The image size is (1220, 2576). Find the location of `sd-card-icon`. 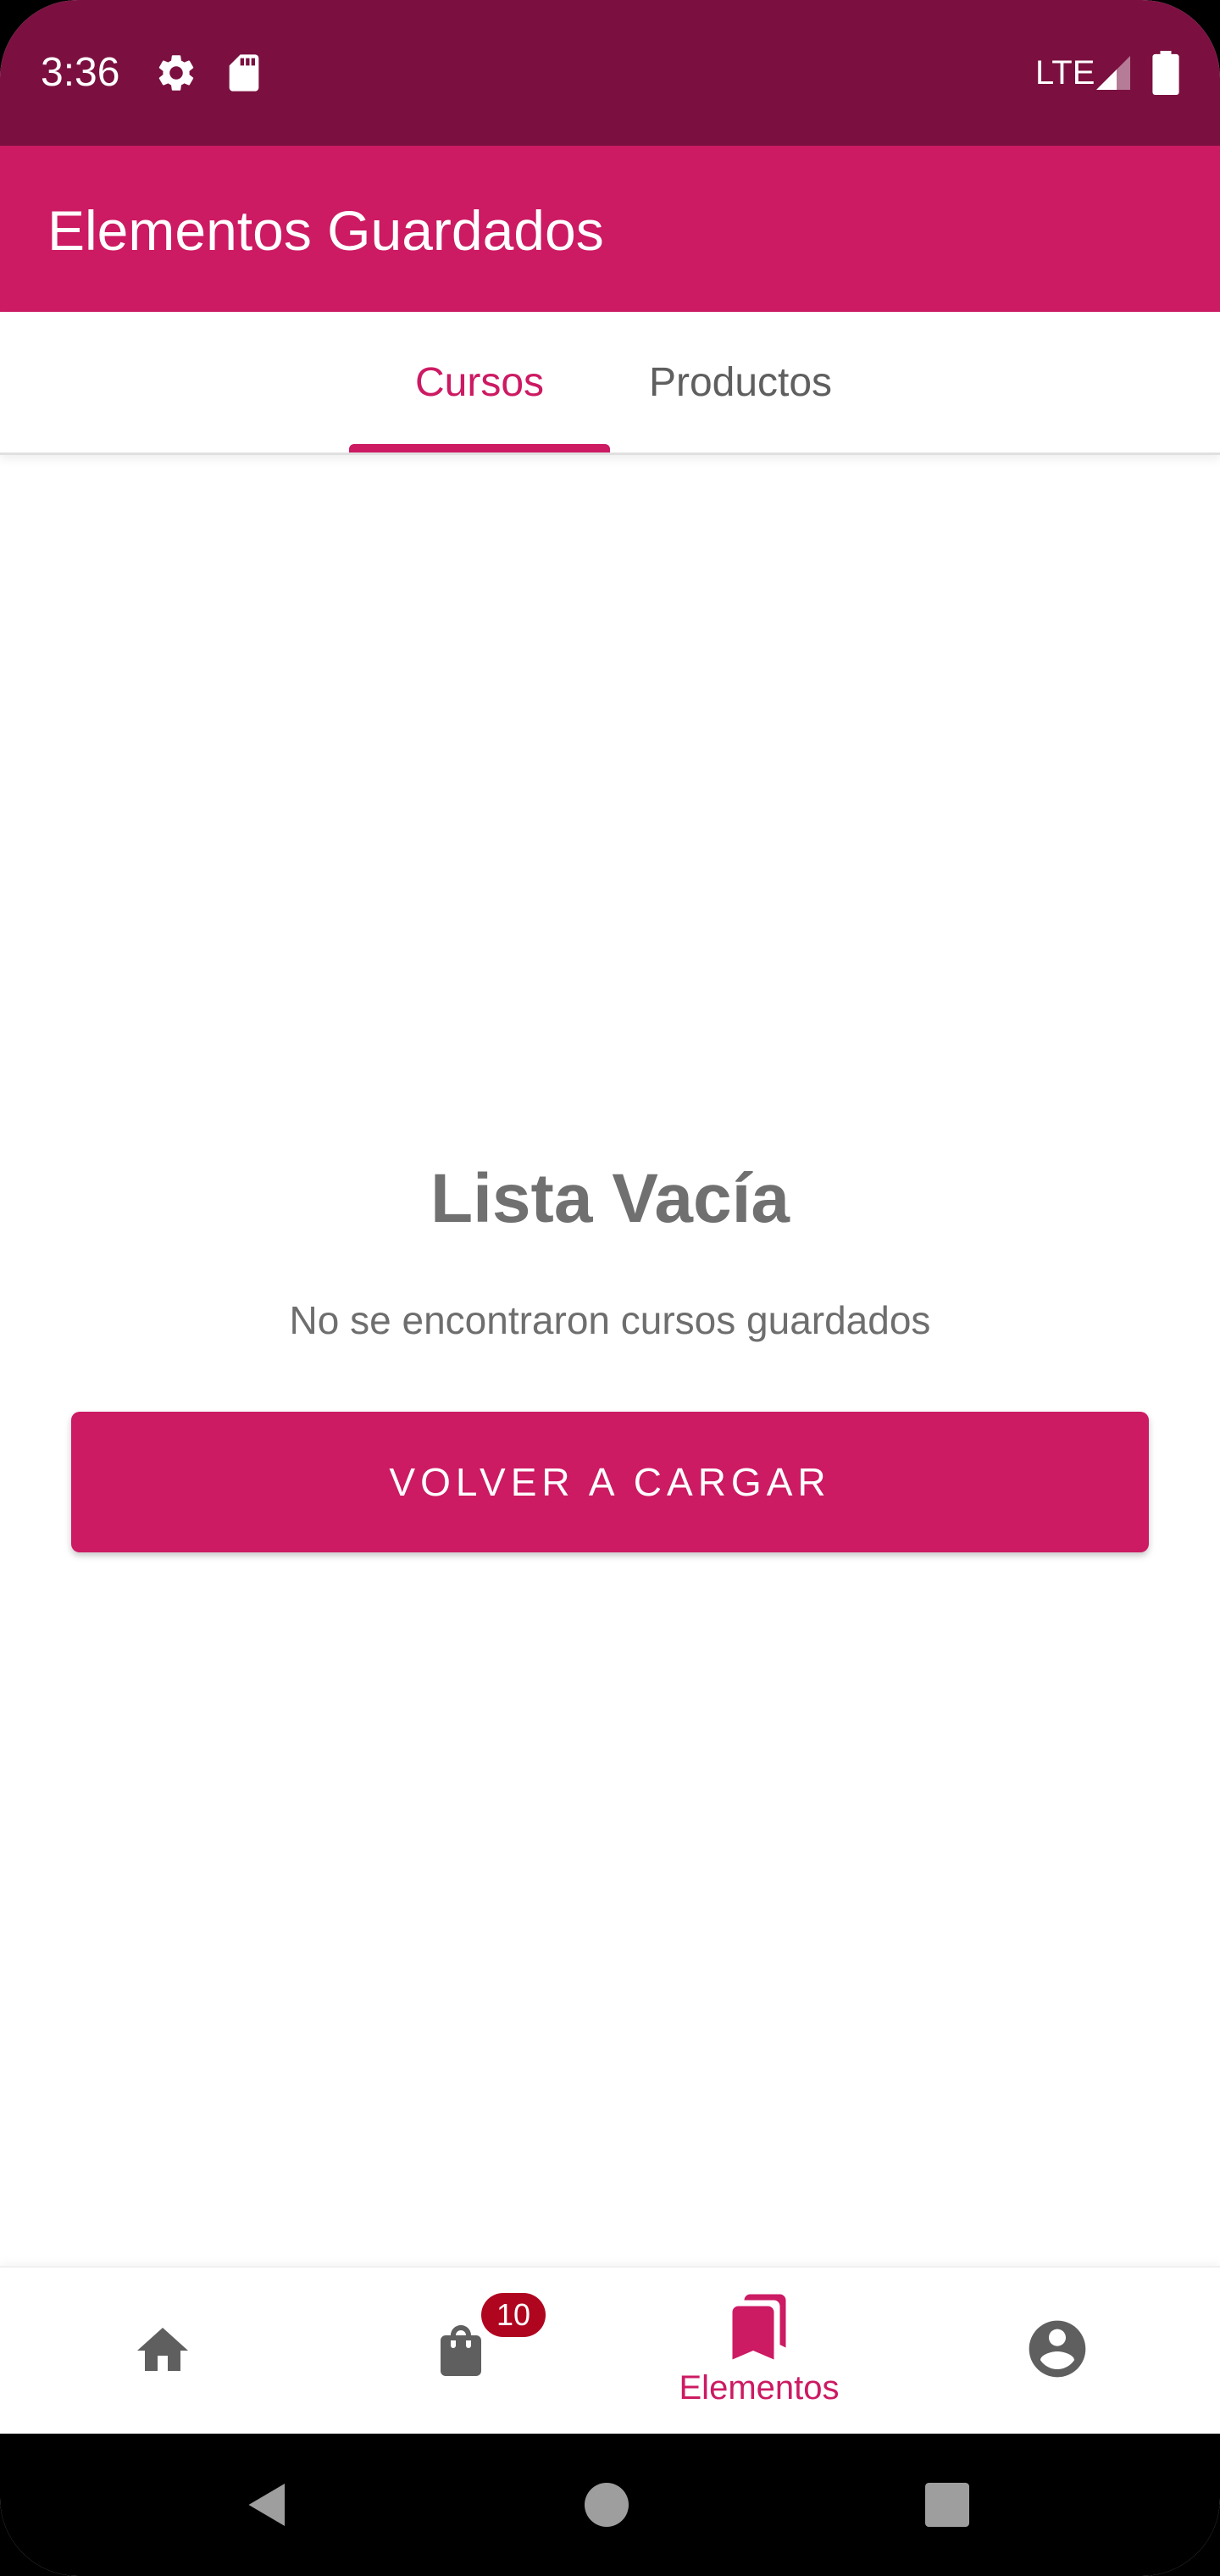

sd-card-icon is located at coordinates (244, 73).